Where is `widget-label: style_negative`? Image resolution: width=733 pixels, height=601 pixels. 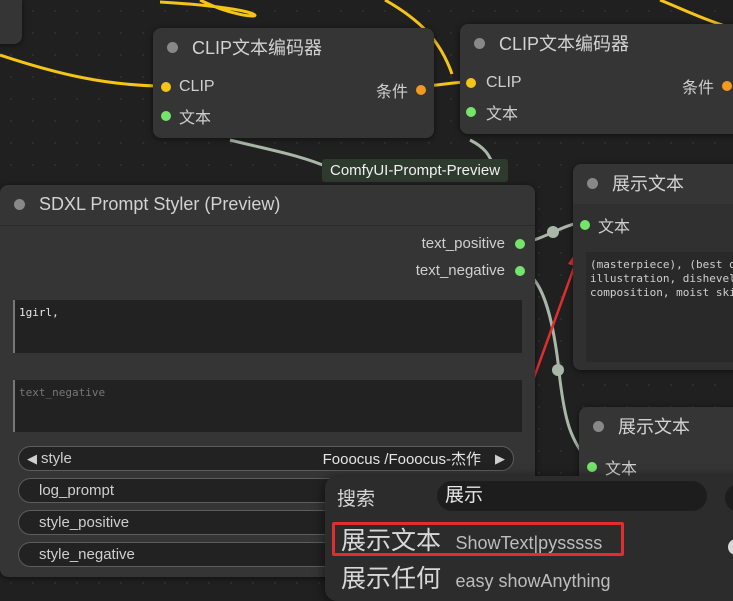 widget-label: style_negative is located at coordinates (87, 554).